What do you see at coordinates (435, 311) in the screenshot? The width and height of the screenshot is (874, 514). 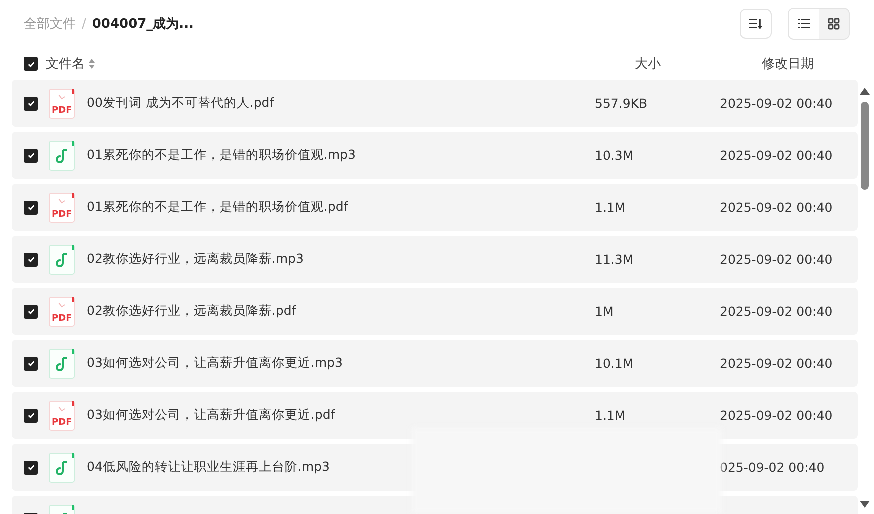 I see `file-row: PDF 02教你选好行业，远离裁员降薪.pdf 1M 2025-09-02 00:40` at bounding box center [435, 311].